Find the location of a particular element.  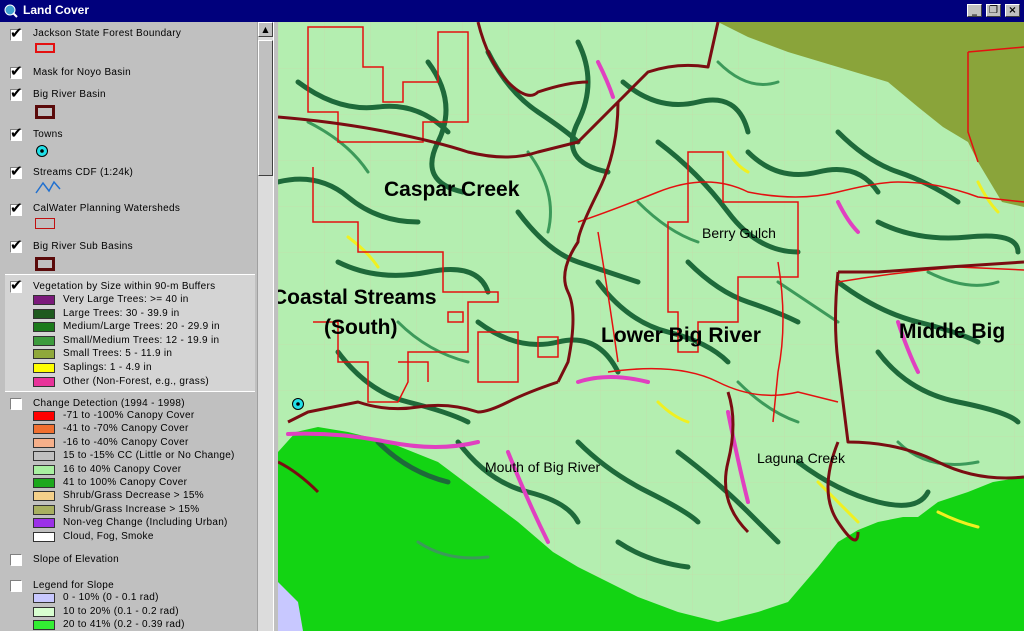

title-bar: Land Cover _ ❐ × is located at coordinates (512, 11).